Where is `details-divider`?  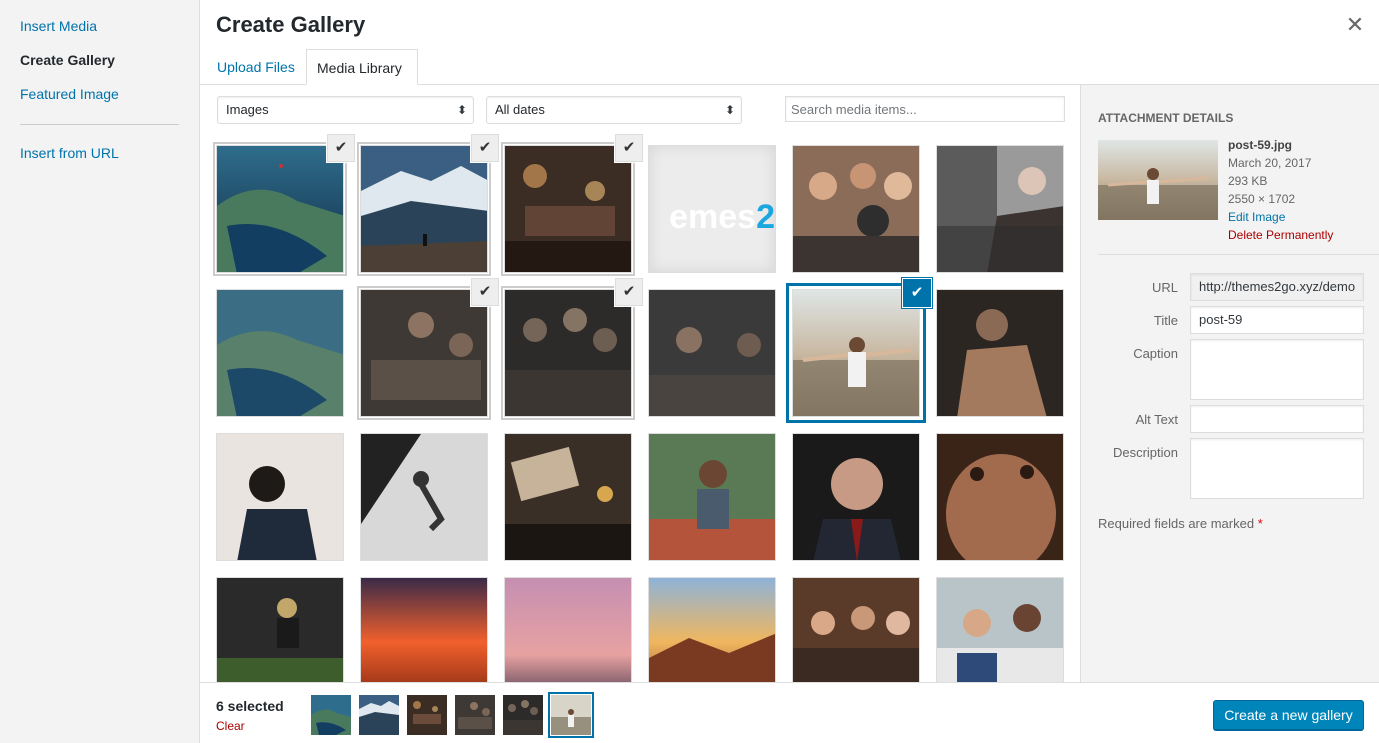 details-divider is located at coordinates (1238, 254).